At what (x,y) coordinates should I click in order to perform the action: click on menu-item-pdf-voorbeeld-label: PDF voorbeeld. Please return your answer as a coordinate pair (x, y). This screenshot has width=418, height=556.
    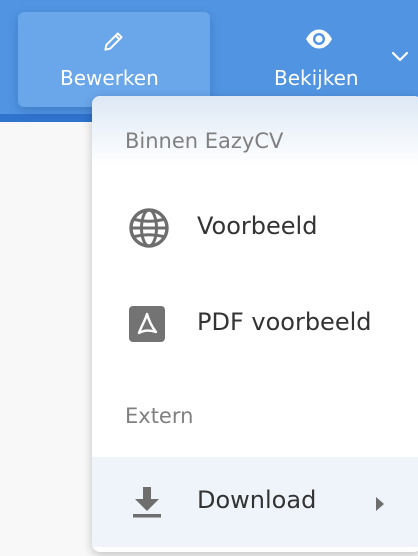
    Looking at the image, I should click on (284, 322).